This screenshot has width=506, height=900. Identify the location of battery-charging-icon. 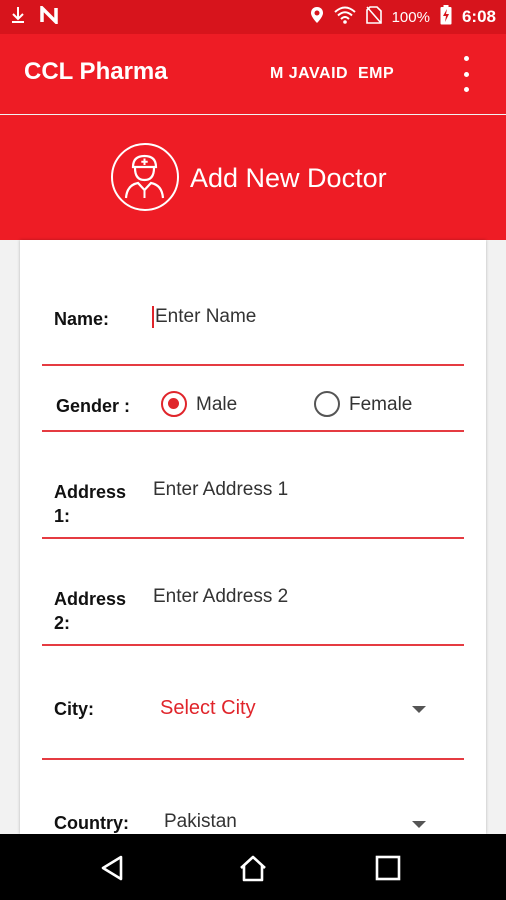
(446, 17).